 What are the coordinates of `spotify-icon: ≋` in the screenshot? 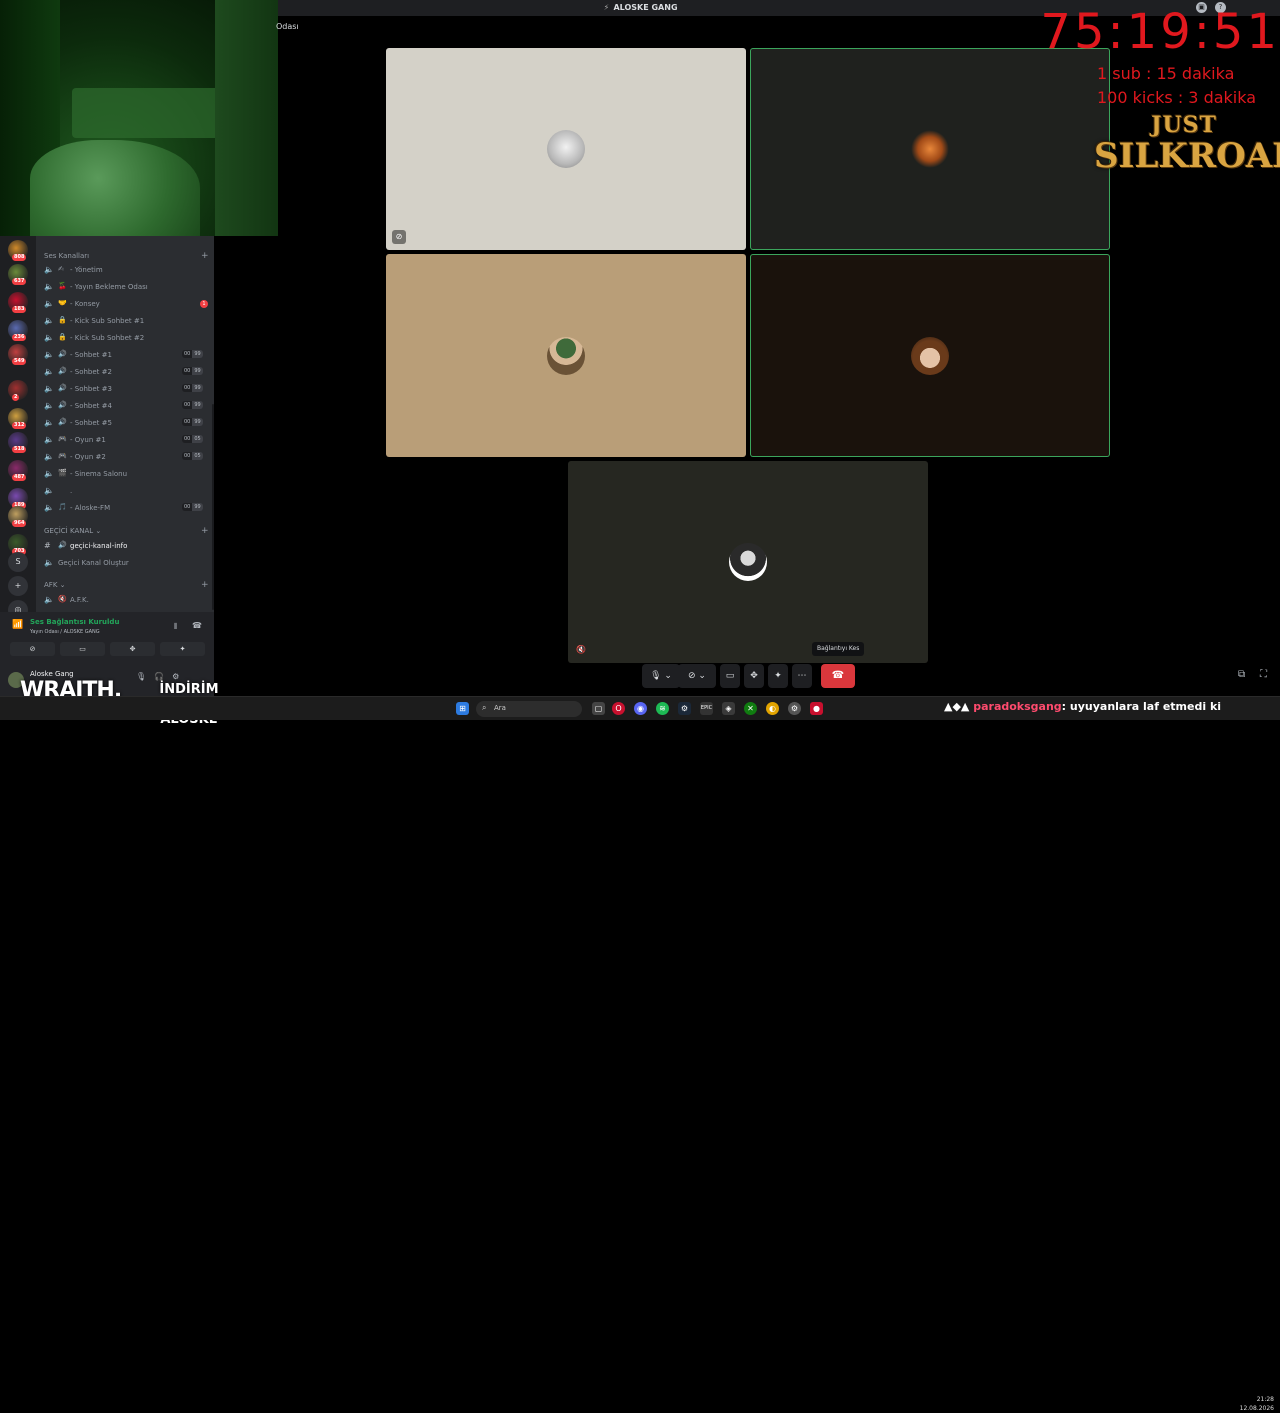 It's located at (662, 708).